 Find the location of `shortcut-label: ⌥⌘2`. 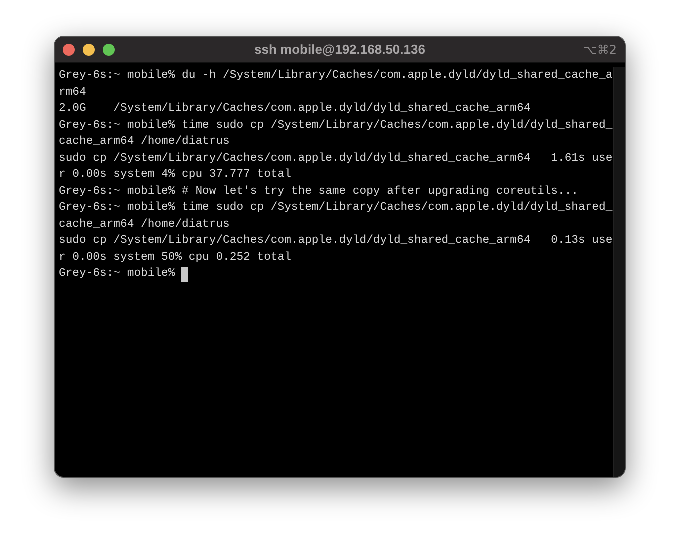

shortcut-label: ⌥⌘2 is located at coordinates (599, 49).